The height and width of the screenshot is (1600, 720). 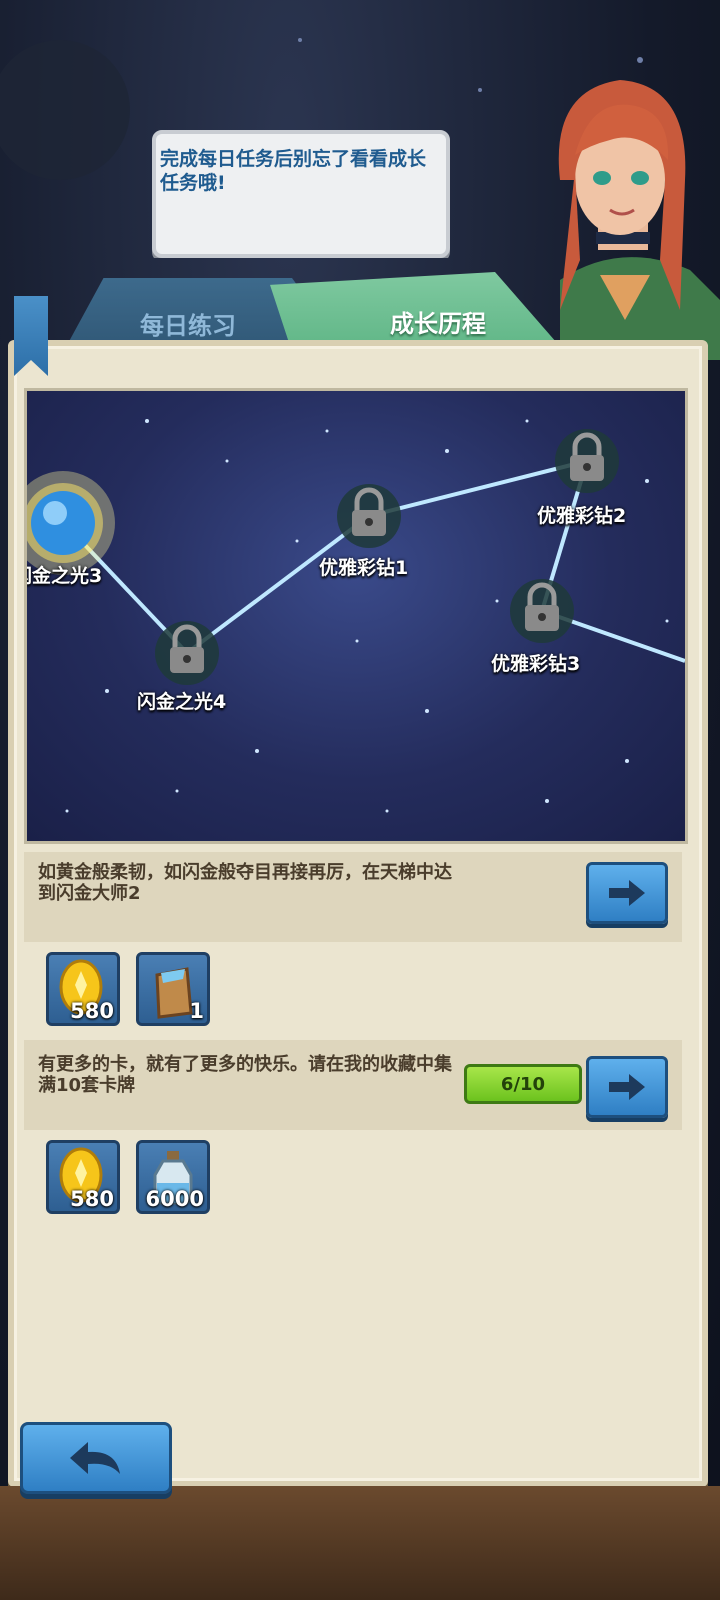 I want to click on node-label-diamond-3: 优雅彩钻3, so click(x=535, y=662).